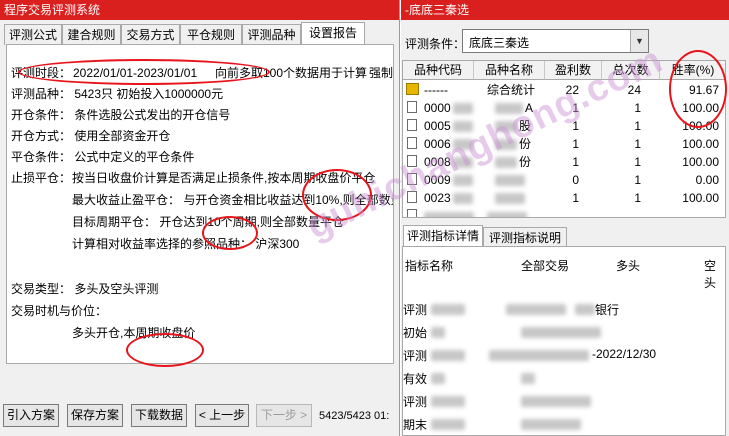 Image resolution: width=729 pixels, height=436 pixels. What do you see at coordinates (95, 415) in the screenshot?
I see `save-plan-button: 保存方案` at bounding box center [95, 415].